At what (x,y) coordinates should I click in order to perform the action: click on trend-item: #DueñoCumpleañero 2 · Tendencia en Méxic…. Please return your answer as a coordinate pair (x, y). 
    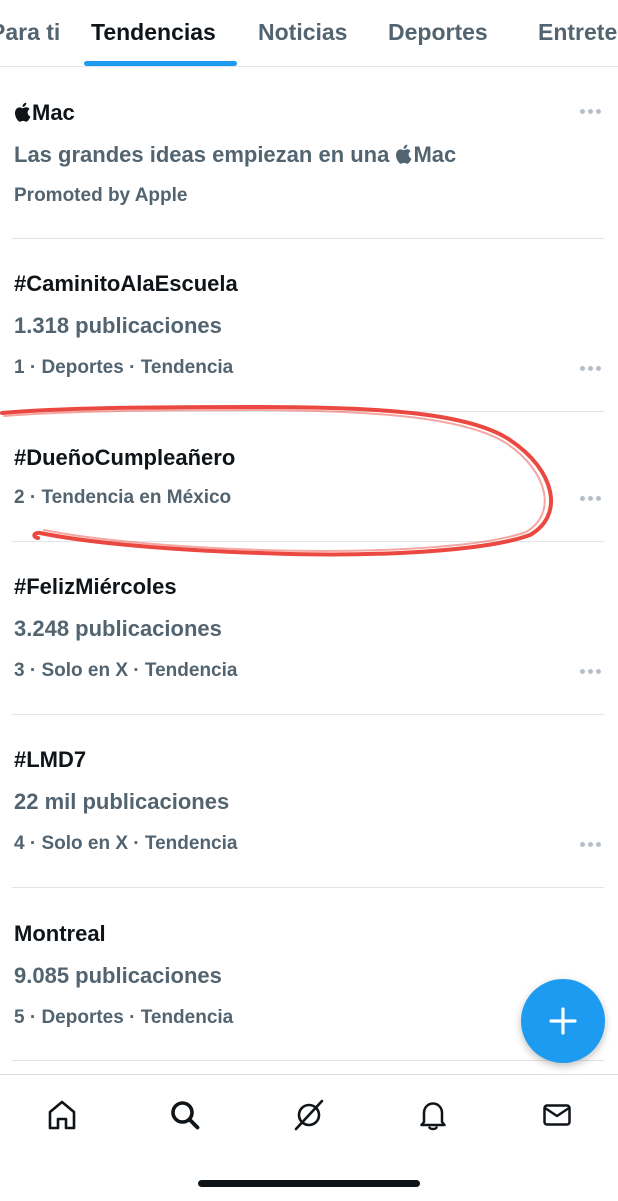
    Looking at the image, I should click on (309, 484).